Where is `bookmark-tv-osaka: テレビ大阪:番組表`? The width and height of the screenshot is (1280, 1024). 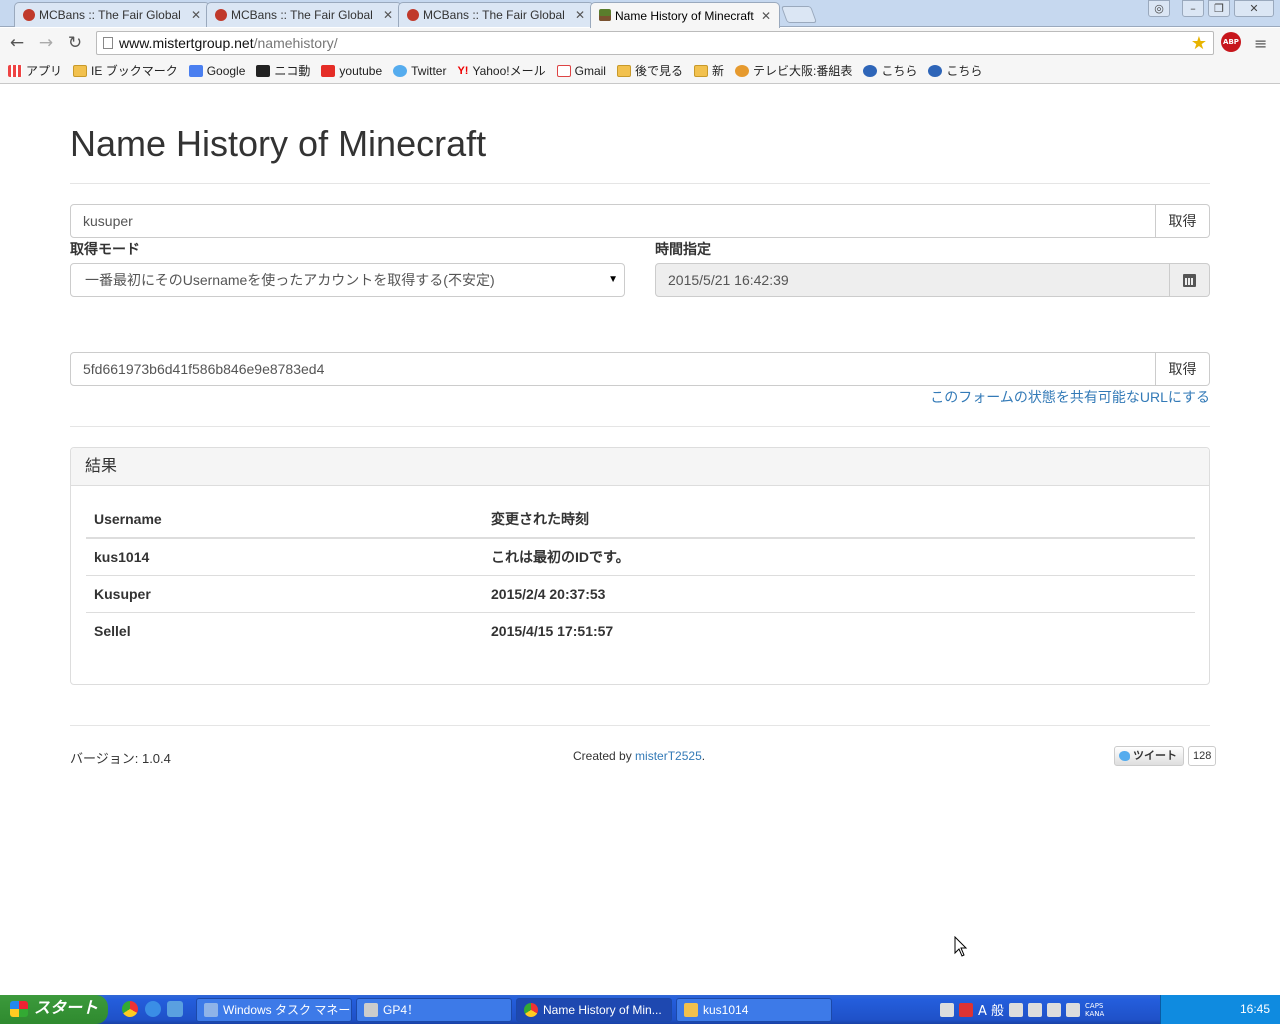 bookmark-tv-osaka: テレビ大阪:番組表 is located at coordinates (793, 70).